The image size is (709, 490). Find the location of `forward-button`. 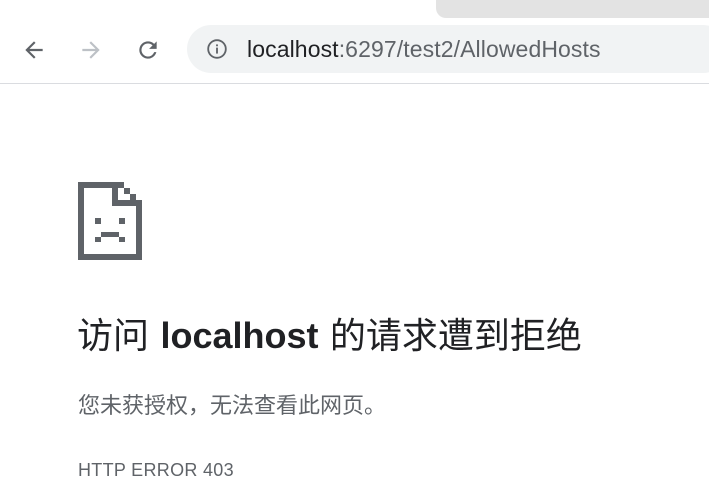

forward-button is located at coordinates (91, 50).